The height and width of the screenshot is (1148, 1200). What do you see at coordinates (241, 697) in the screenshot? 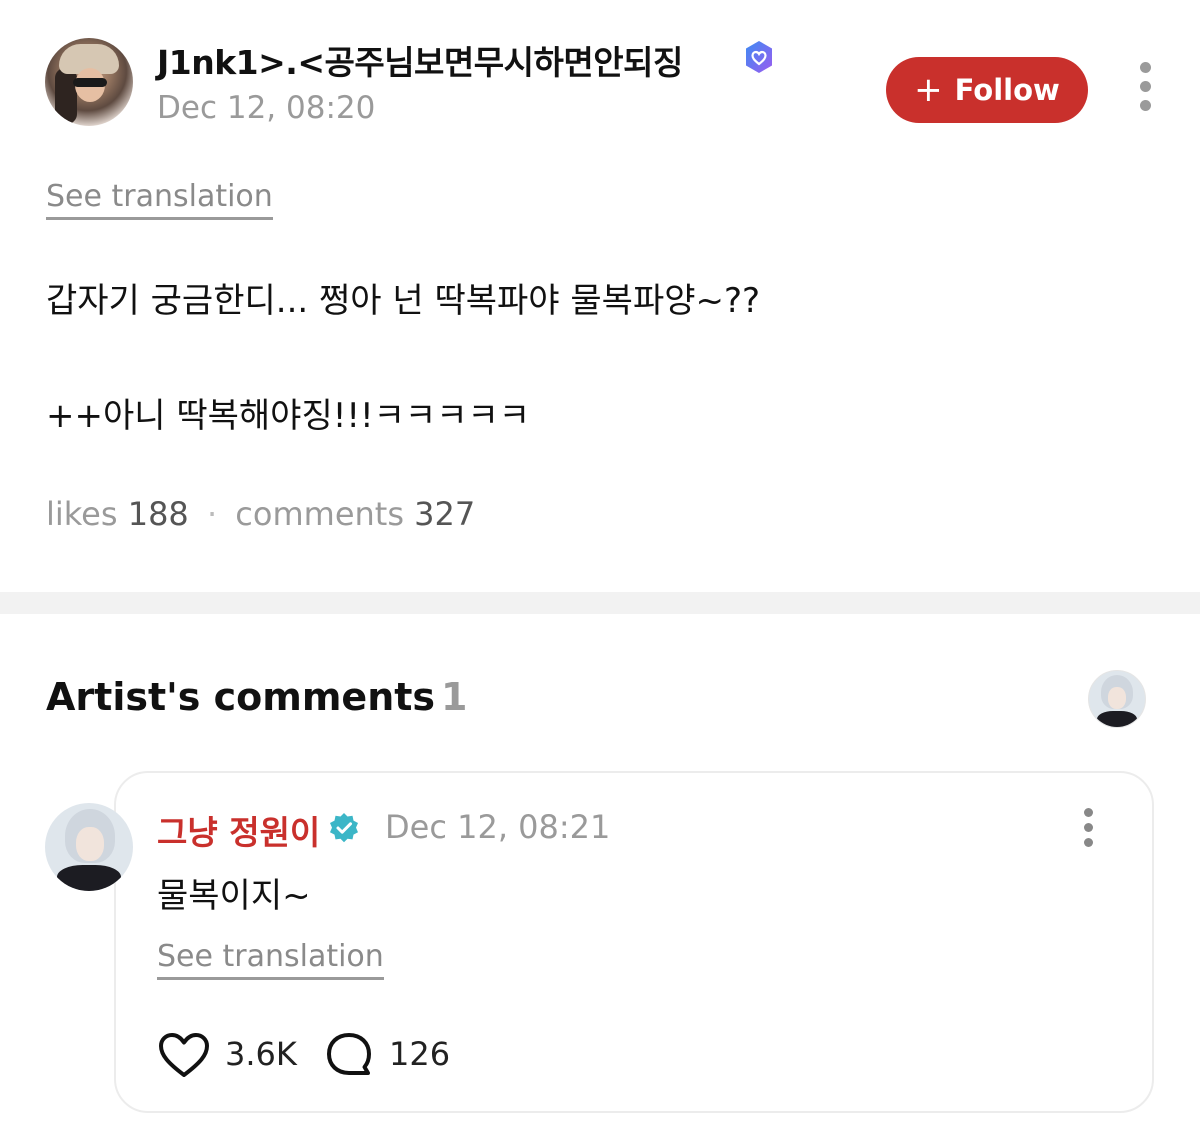
I see `artist-comments-title: Artist's comments` at bounding box center [241, 697].